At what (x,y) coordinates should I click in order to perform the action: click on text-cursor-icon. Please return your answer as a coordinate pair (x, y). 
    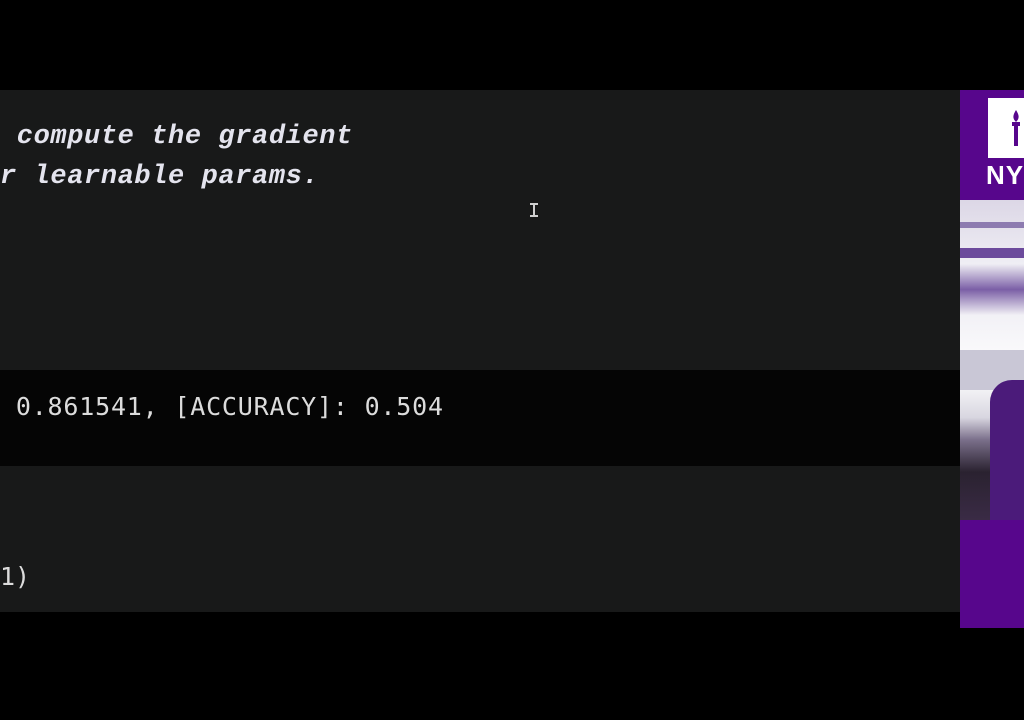
    Looking at the image, I should click on (534, 210).